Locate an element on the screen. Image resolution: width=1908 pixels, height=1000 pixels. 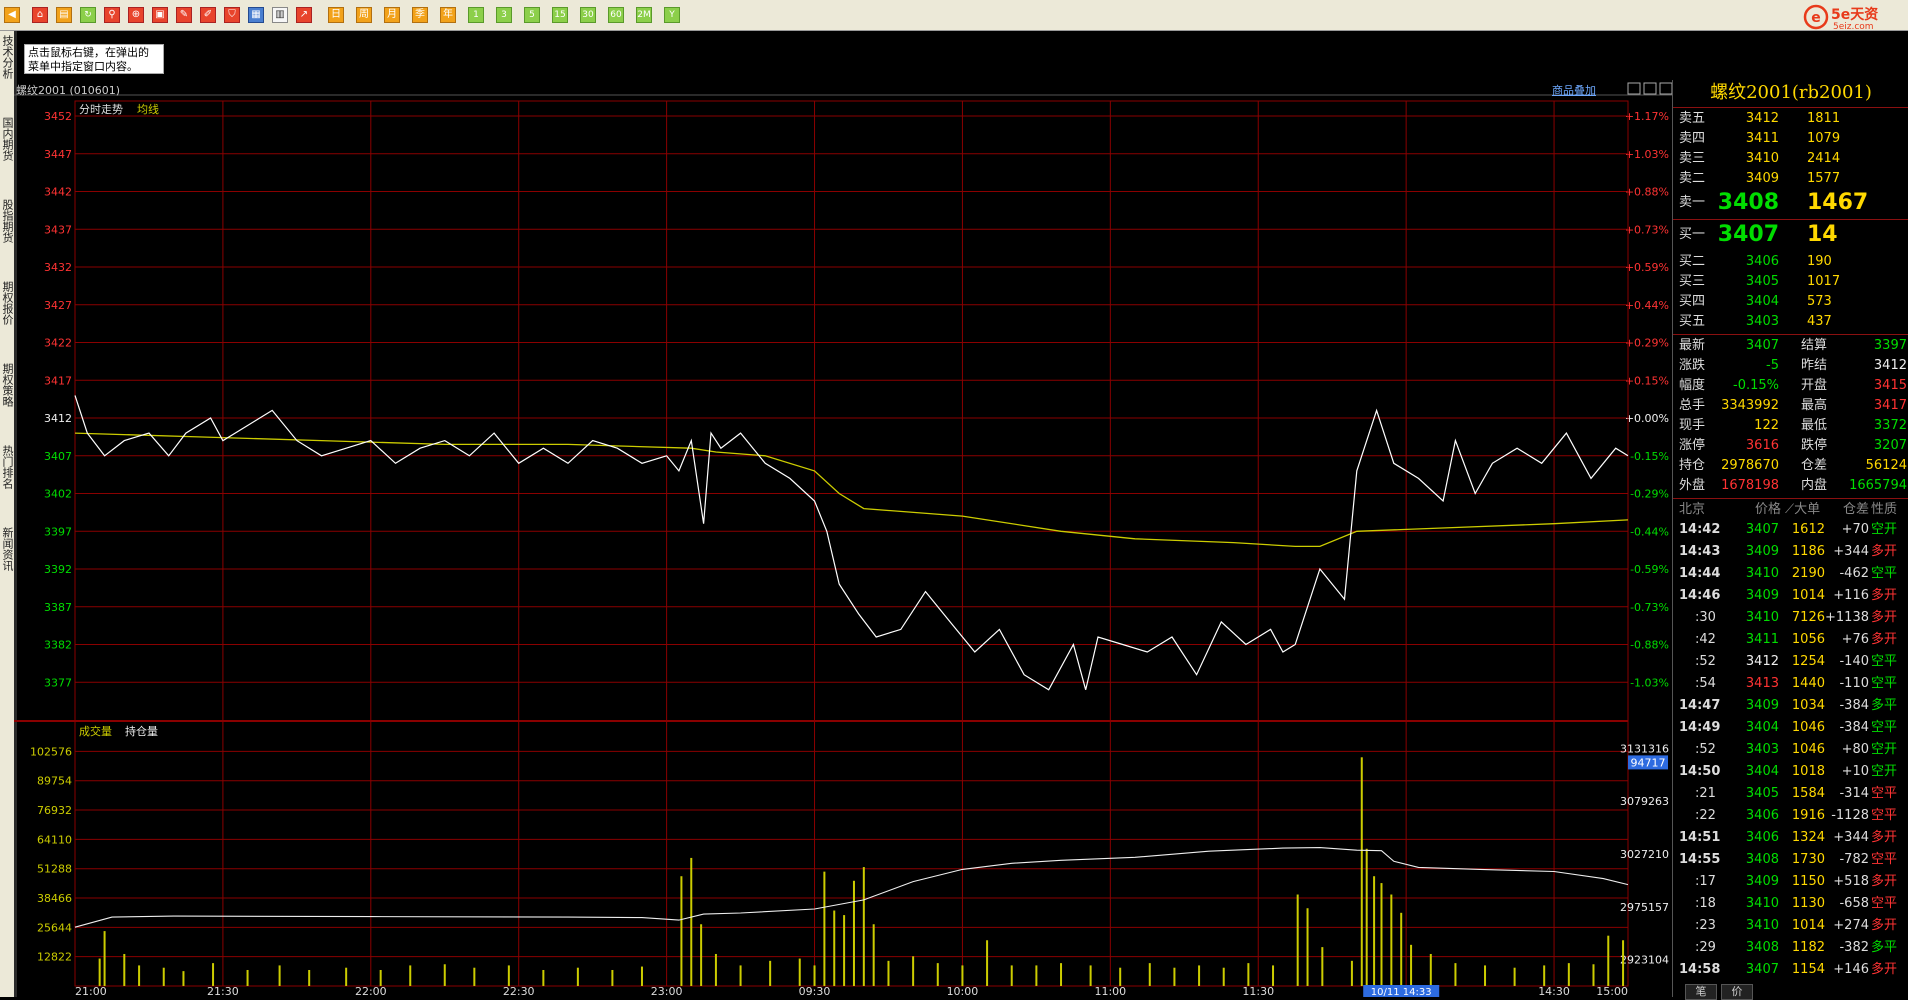
tick-time: 14:55 is located at coordinates (1700, 859).